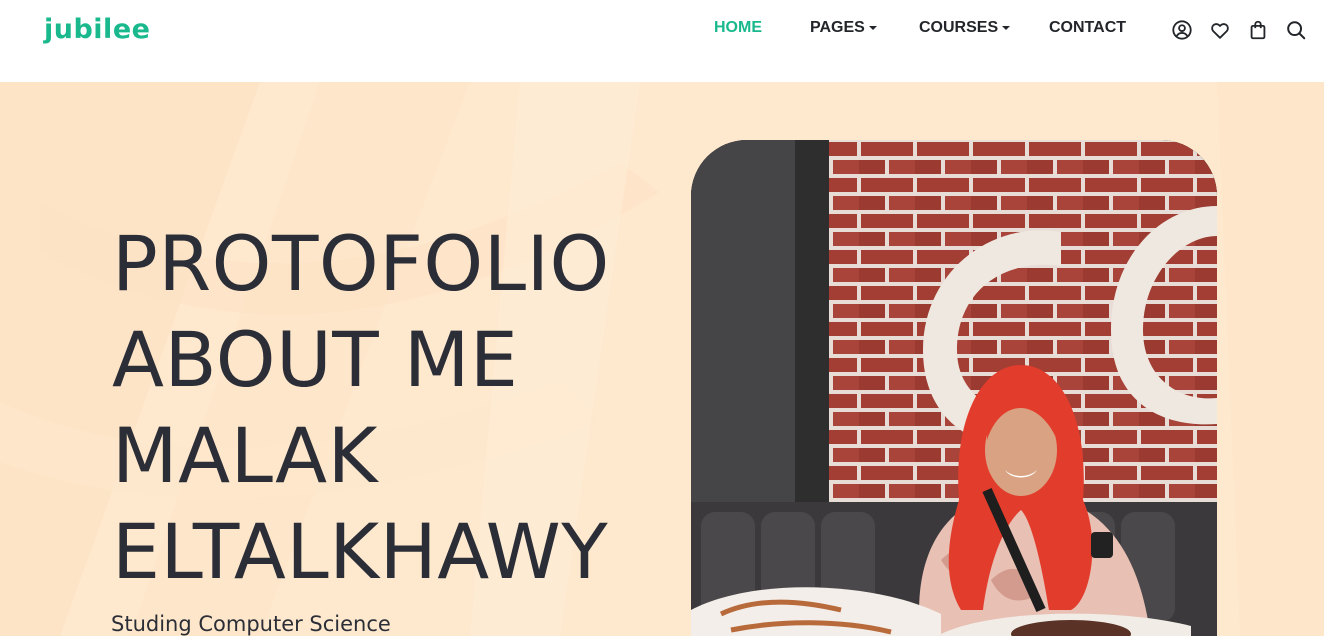 The image size is (1324, 636). I want to click on hero-title-line: ABOUT ME, so click(315, 359).